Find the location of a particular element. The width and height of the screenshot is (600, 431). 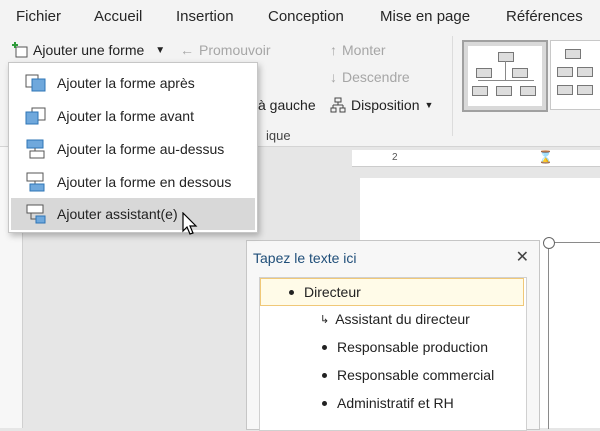

tab-insertion: Insertion is located at coordinates (205, 16).